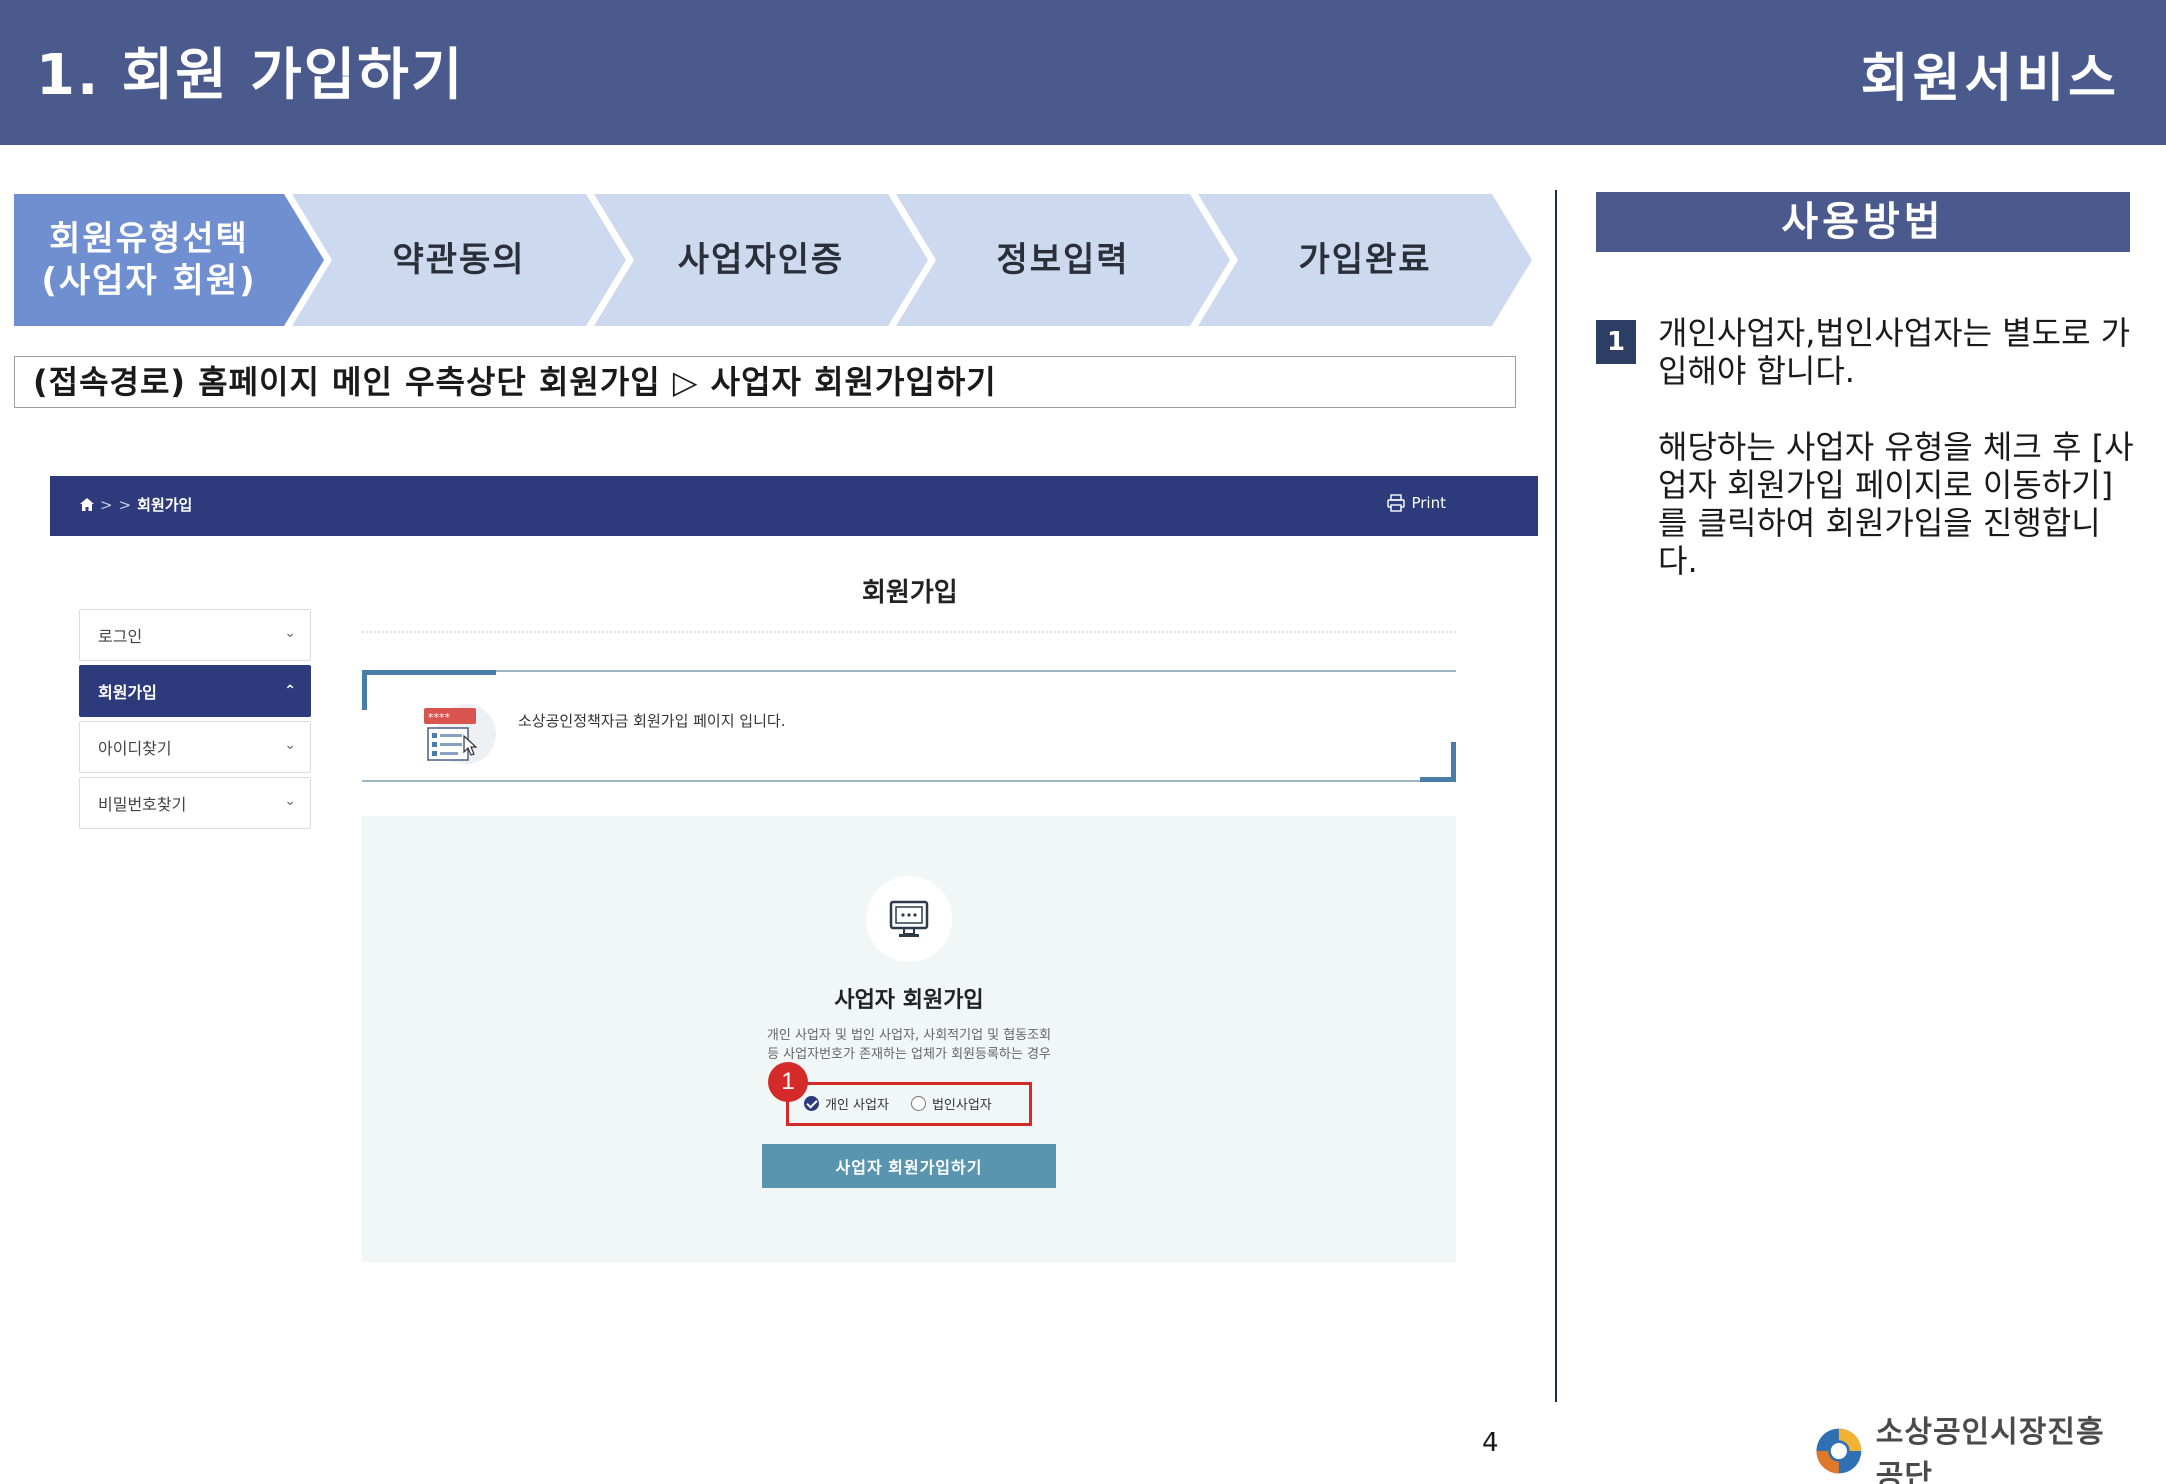 Image resolution: width=2166 pixels, height=1484 pixels. What do you see at coordinates (1438, 762) in the screenshot?
I see `corner-accent` at bounding box center [1438, 762].